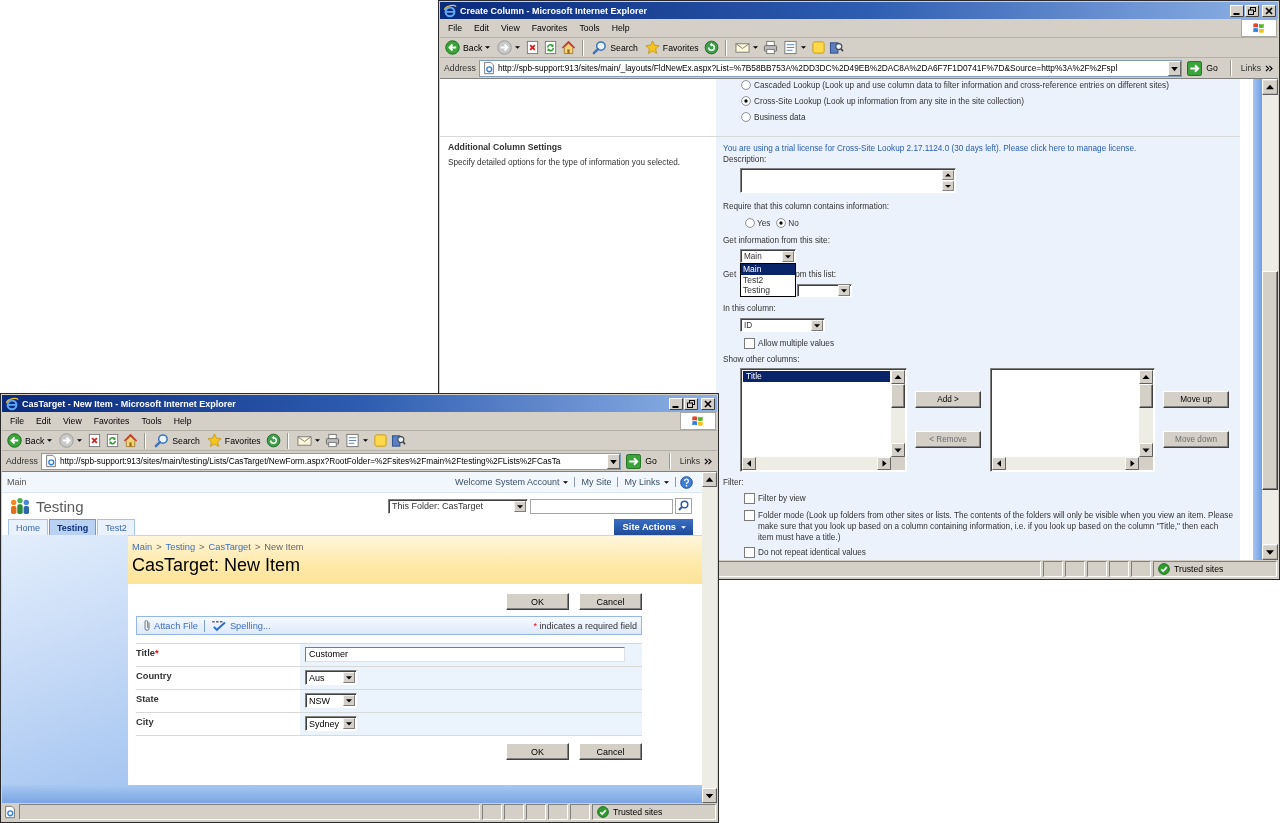 This screenshot has height=823, width=1280. Describe the element at coordinates (816, 376) in the screenshot. I see `list-option: Title` at that location.